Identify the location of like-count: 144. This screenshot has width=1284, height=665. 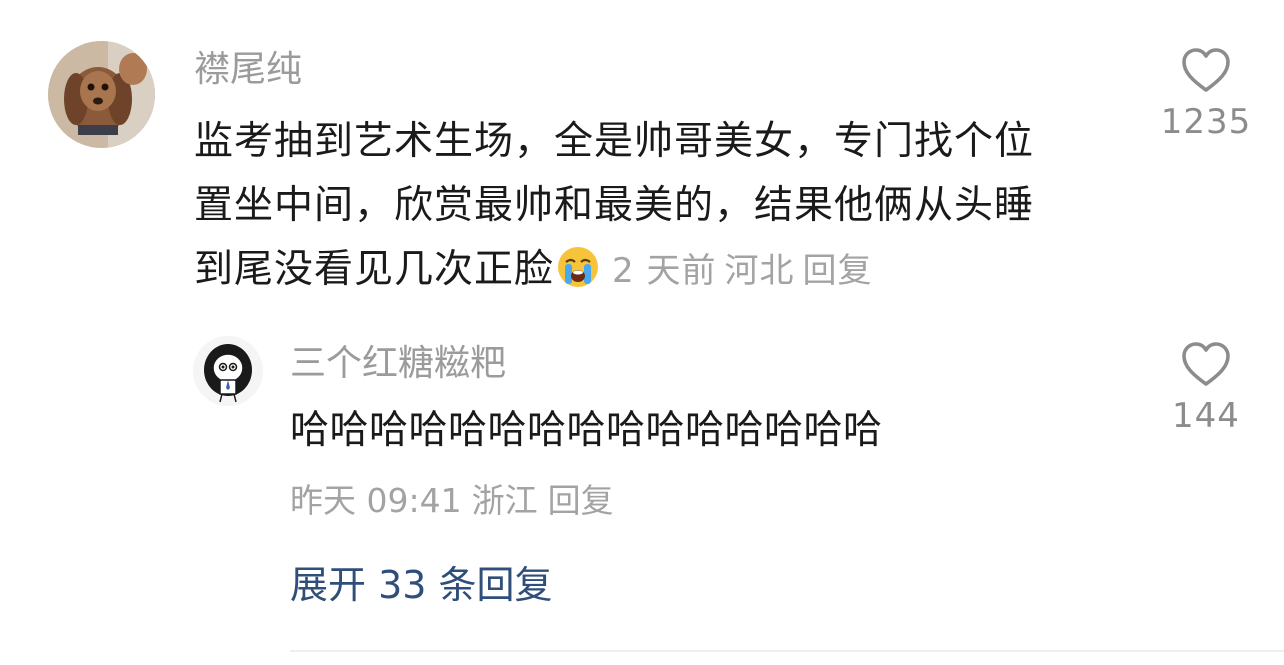
(1206, 416).